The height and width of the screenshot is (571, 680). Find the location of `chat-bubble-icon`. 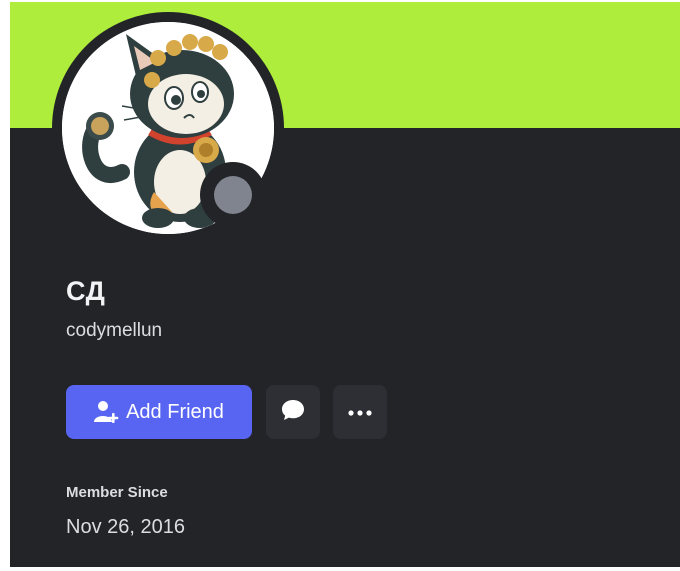

chat-bubble-icon is located at coordinates (293, 412).